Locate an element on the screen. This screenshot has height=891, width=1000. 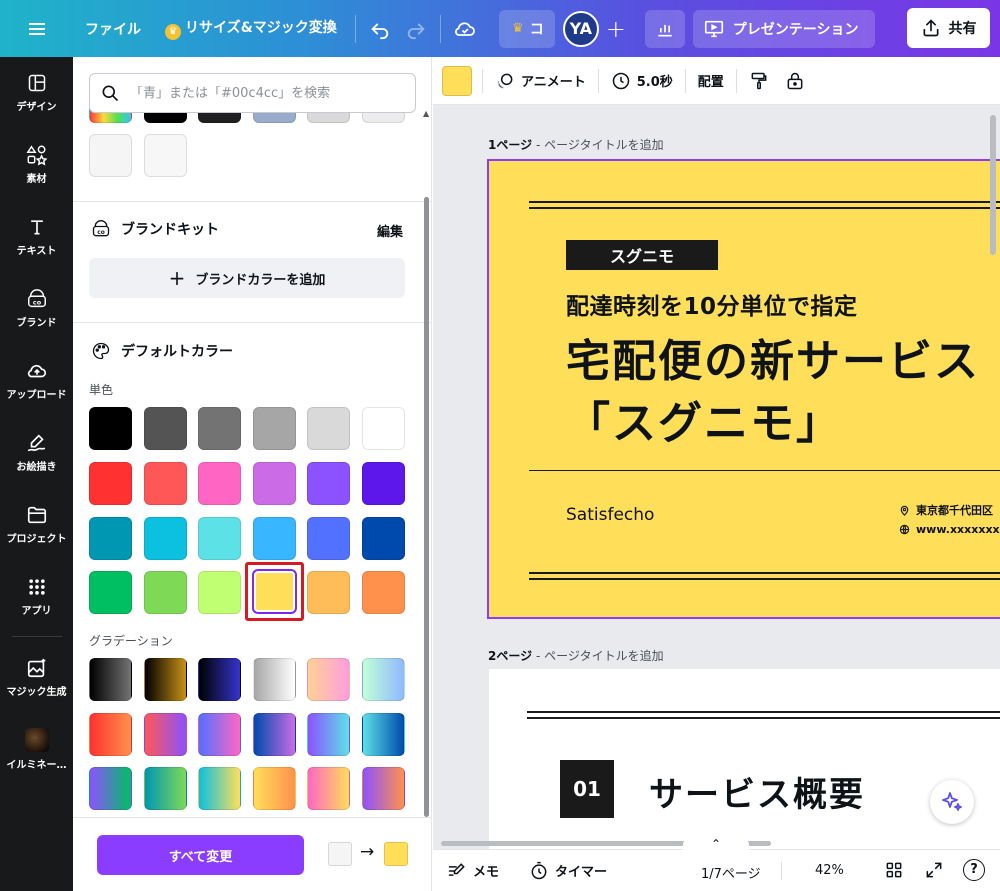
menu-icon is located at coordinates (36, 28).